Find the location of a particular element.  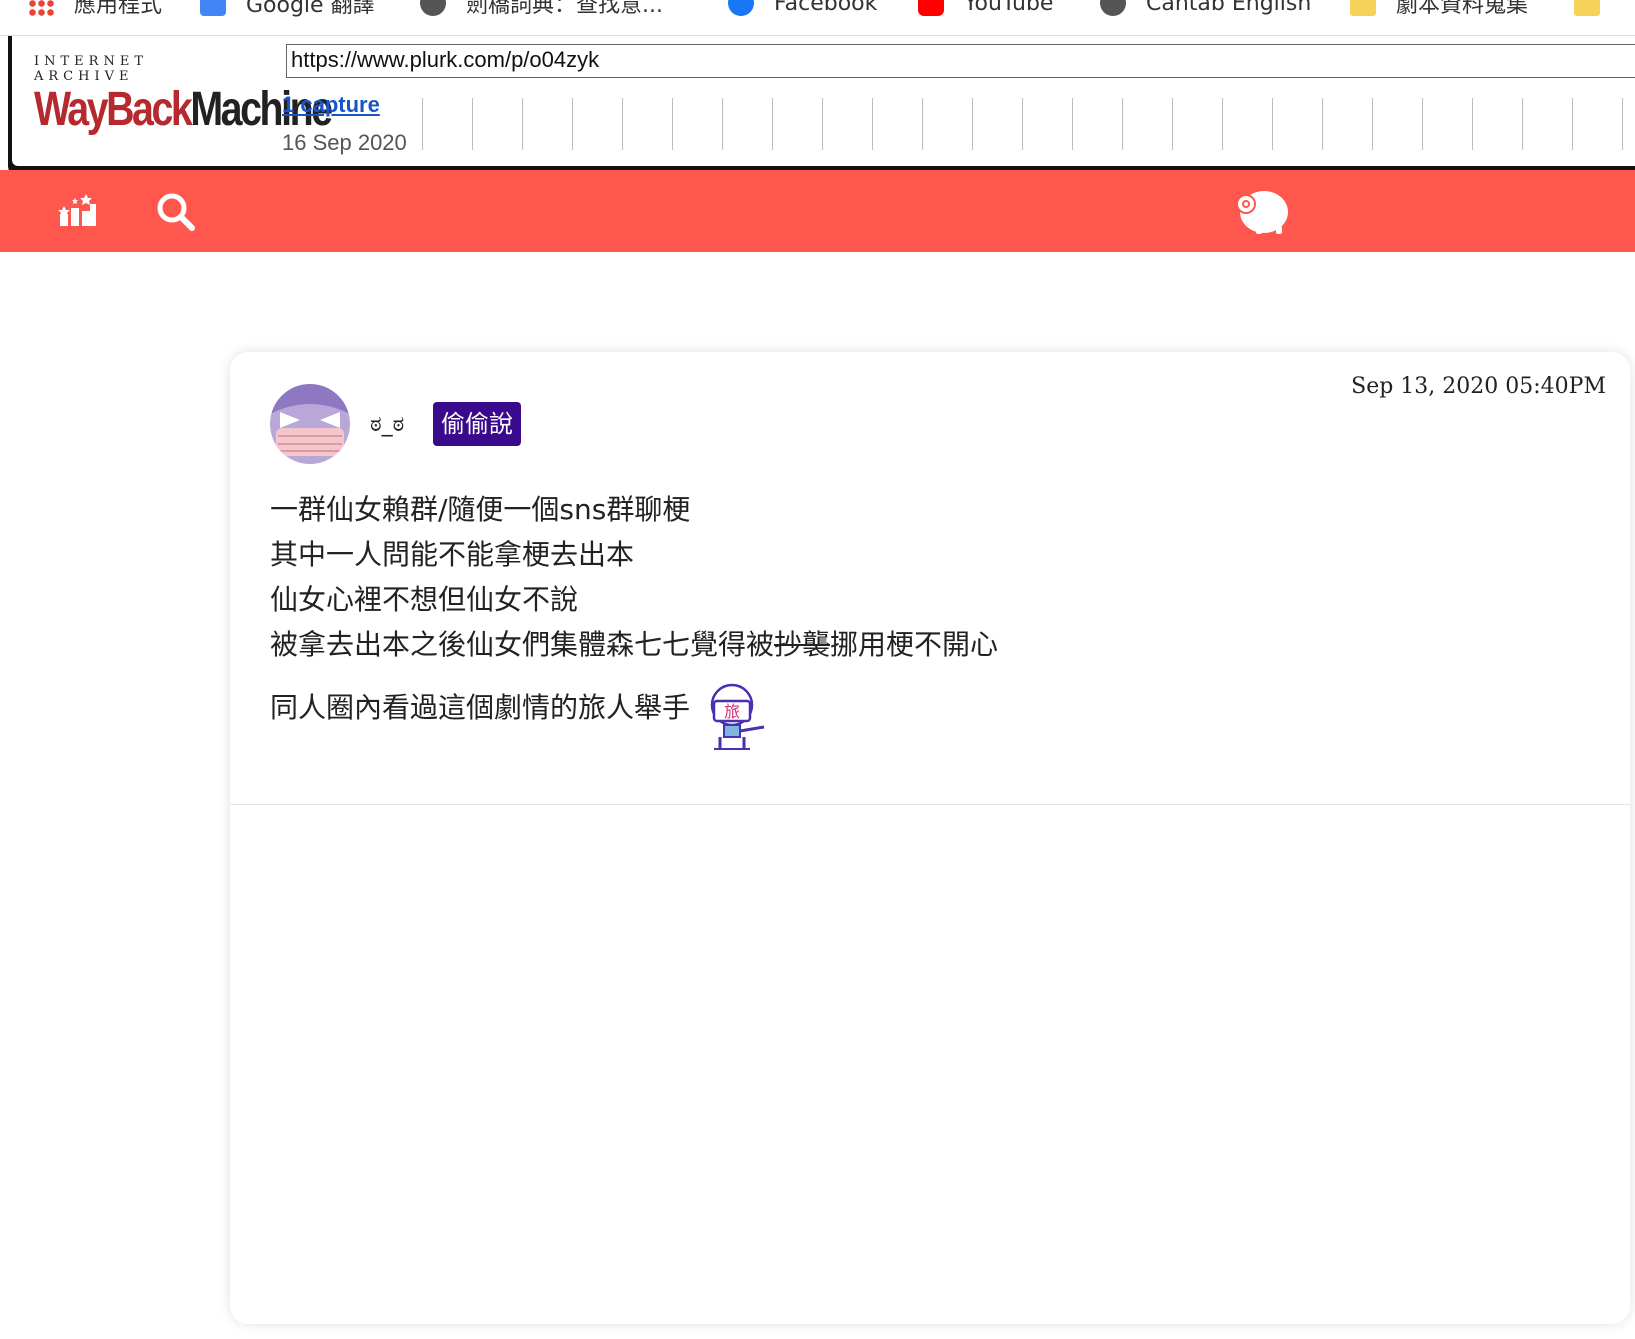

captures-link: 1 capture is located at coordinates (331, 105).